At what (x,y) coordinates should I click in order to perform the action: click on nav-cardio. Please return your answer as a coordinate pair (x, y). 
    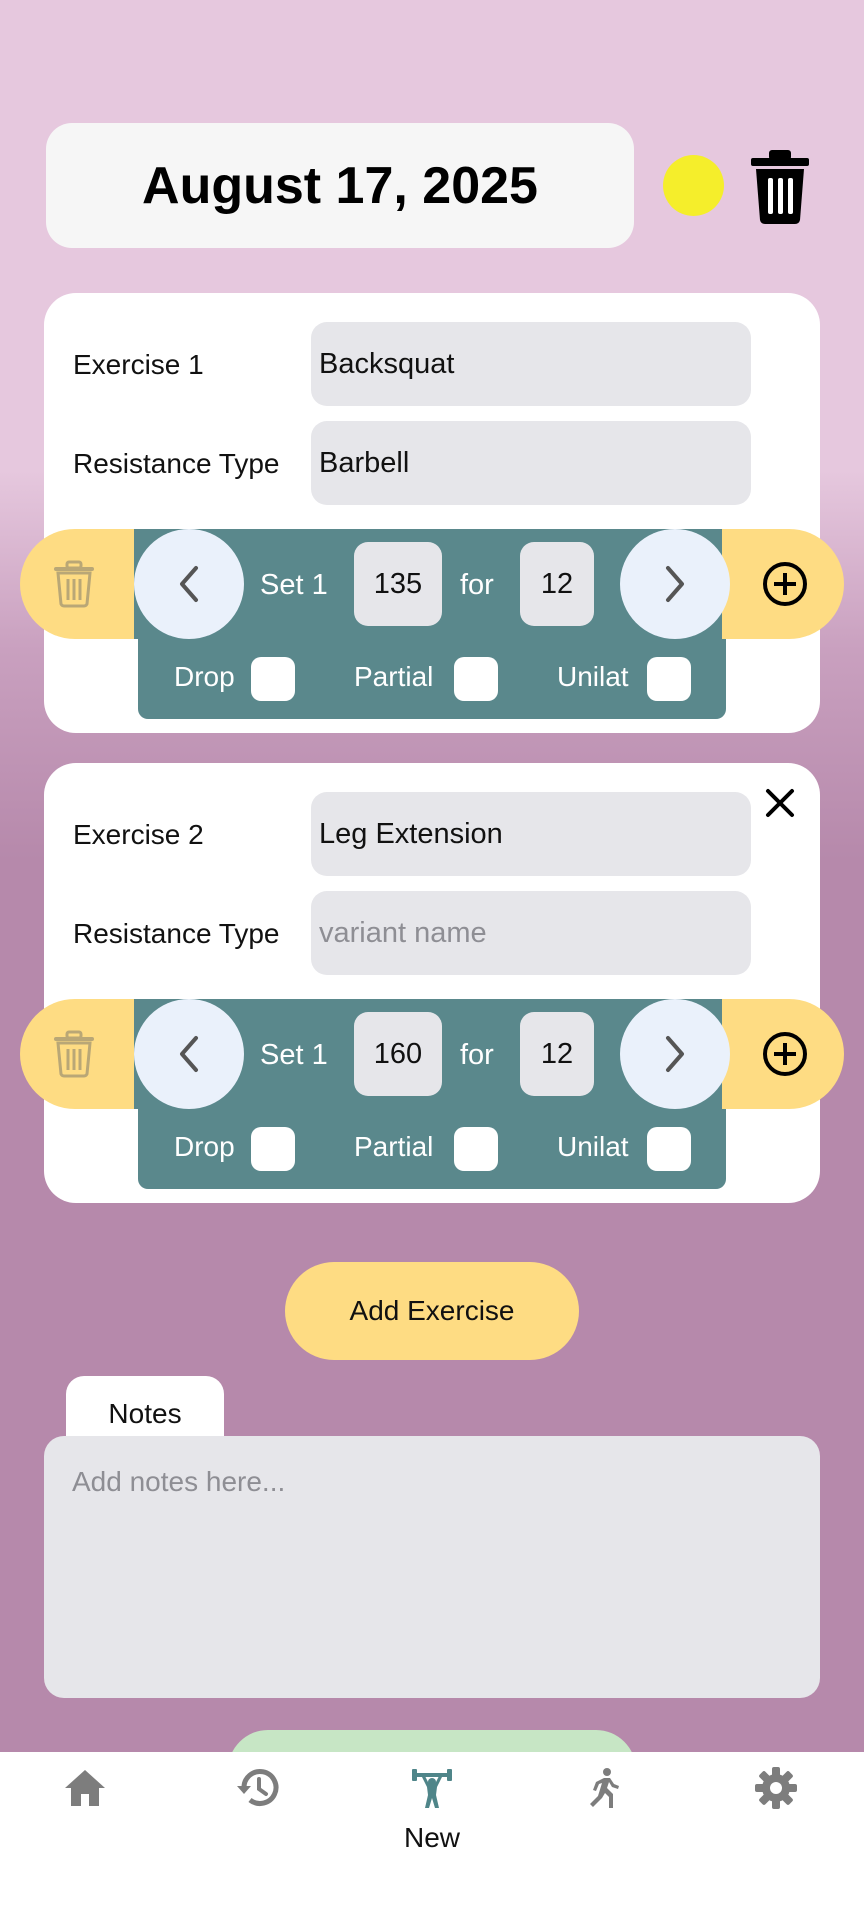
    Looking at the image, I should click on (602, 1836).